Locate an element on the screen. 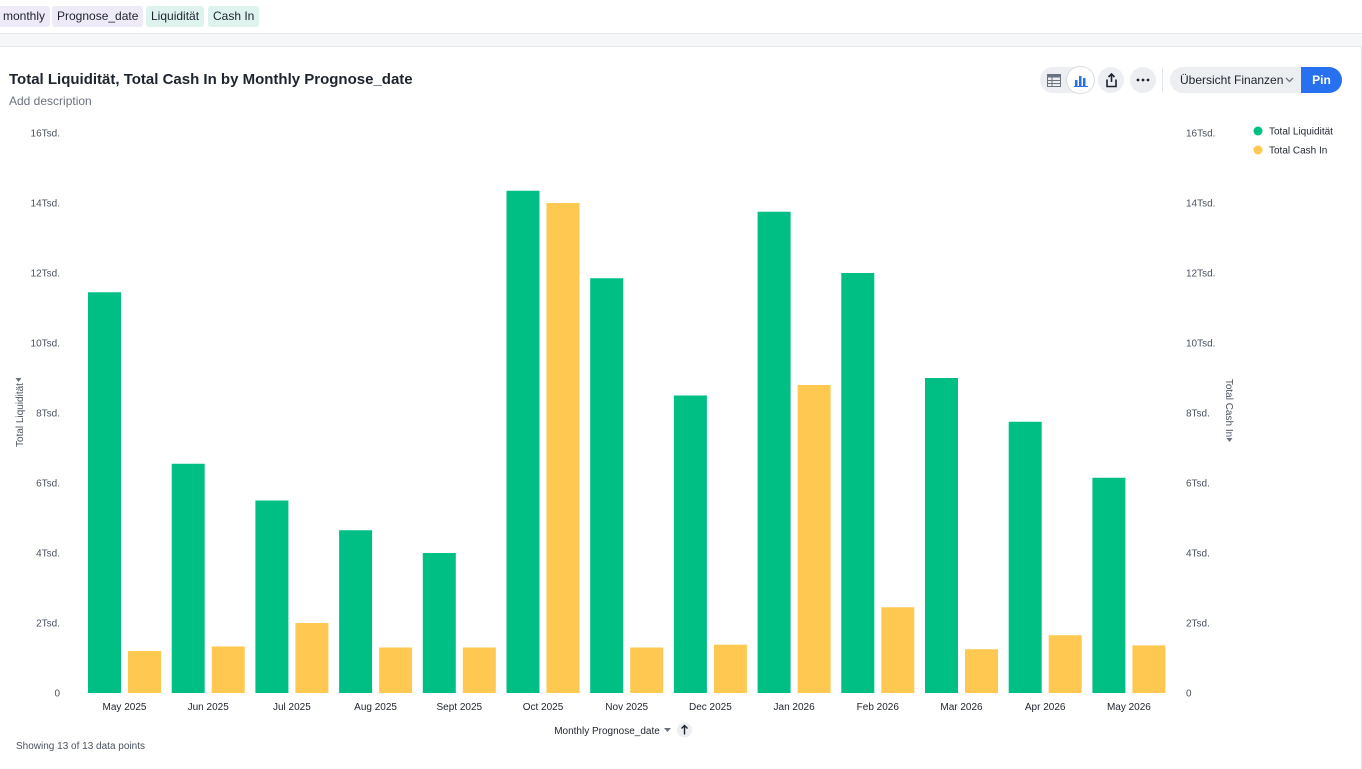  table-view-button is located at coordinates (1053, 80).